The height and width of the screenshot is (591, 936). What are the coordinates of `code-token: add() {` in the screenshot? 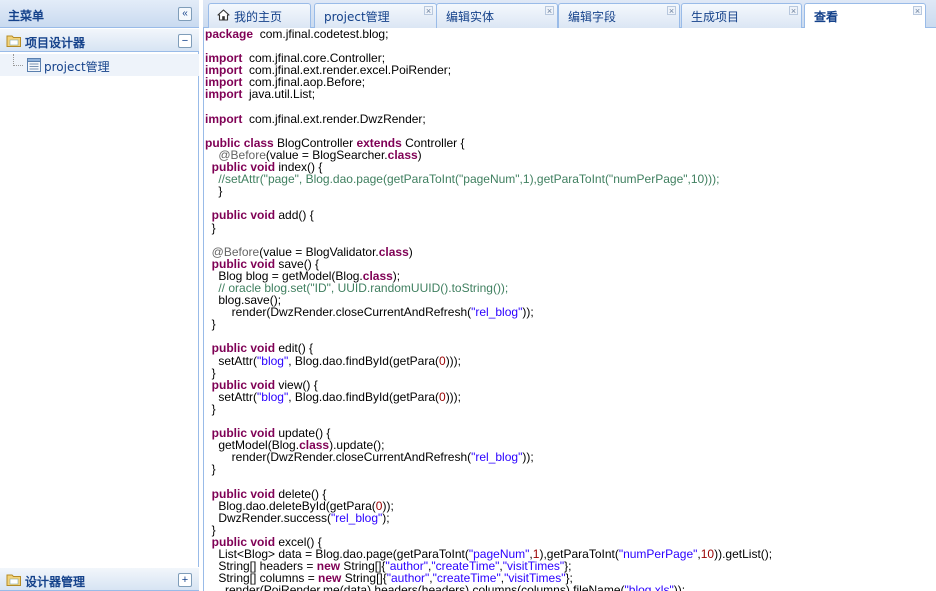 It's located at (294, 215).